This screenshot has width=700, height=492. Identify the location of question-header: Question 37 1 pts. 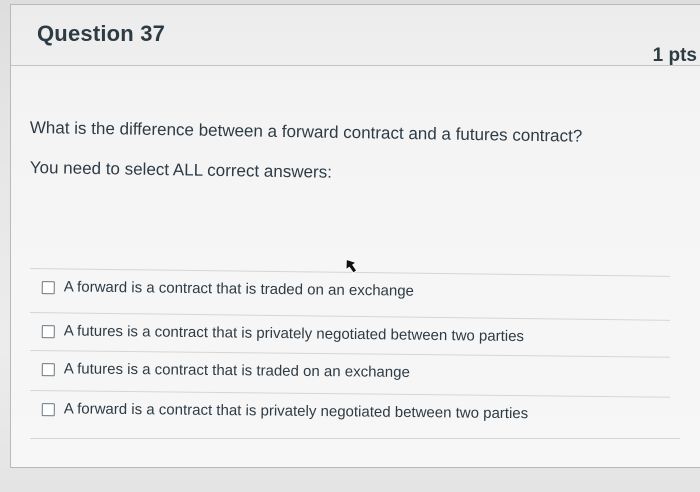
(355, 35).